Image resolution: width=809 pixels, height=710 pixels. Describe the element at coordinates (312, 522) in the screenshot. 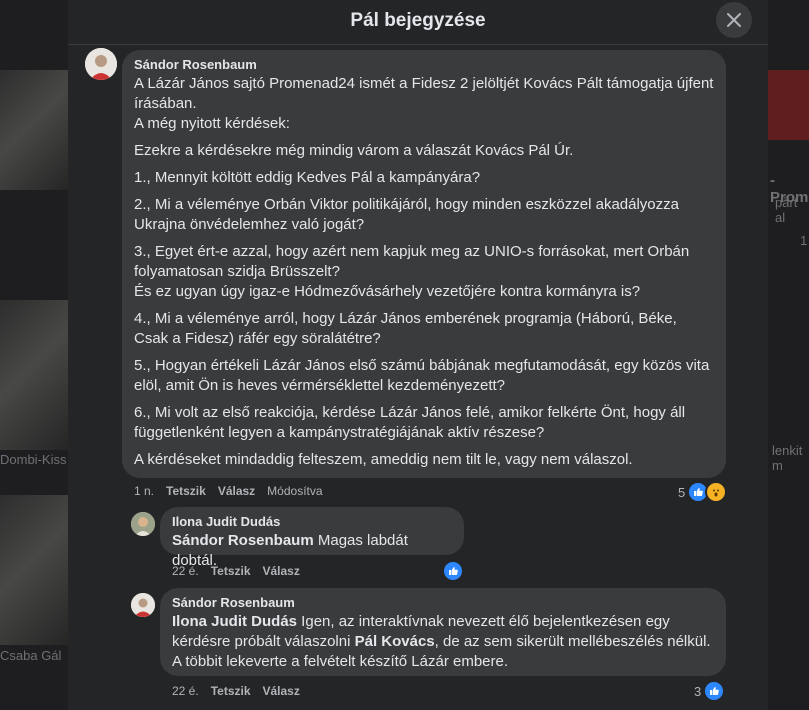

I see `comment-author: Ilona Judit Dudás` at that location.